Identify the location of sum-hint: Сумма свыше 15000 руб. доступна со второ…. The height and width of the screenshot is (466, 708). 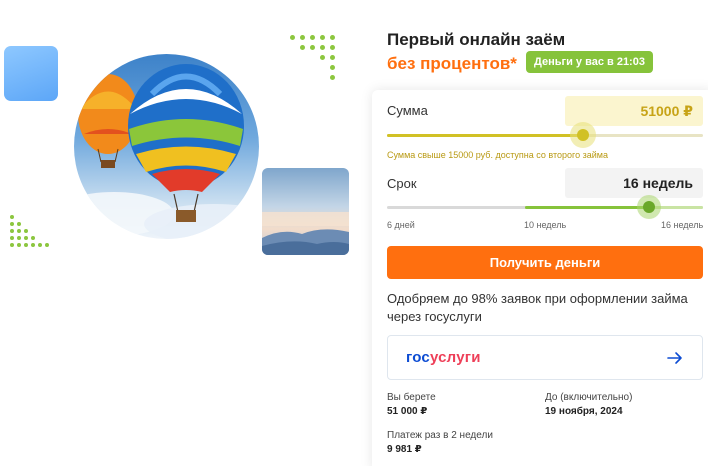
(497, 155).